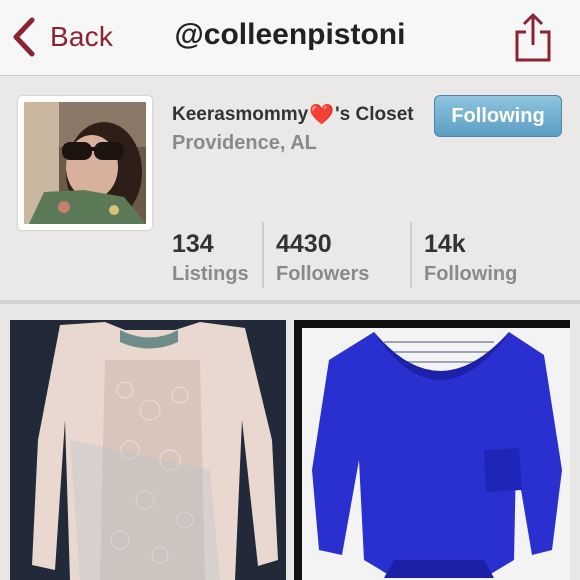 This screenshot has width=580, height=580. What do you see at coordinates (498, 116) in the screenshot?
I see `following-button: Following` at bounding box center [498, 116].